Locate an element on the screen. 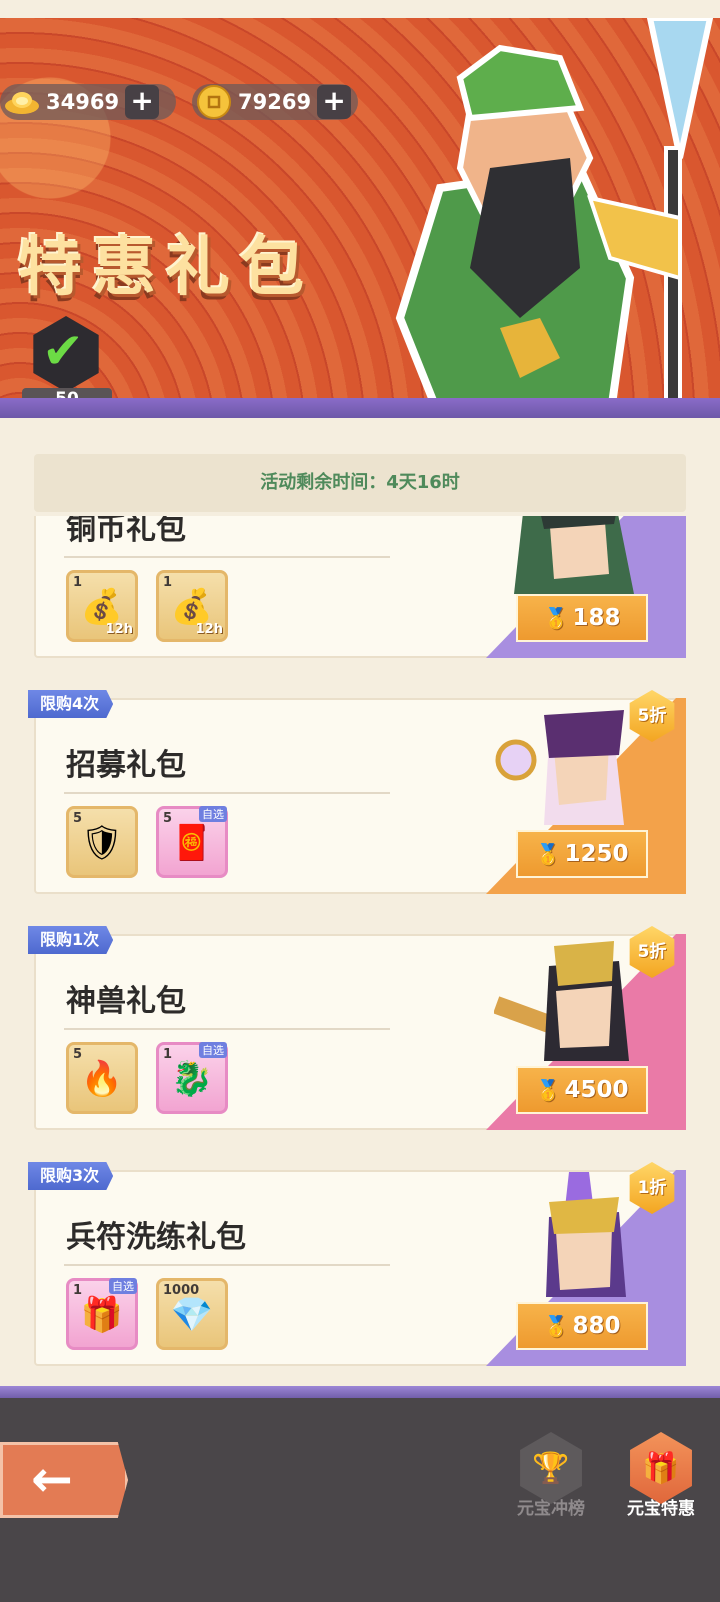 The width and height of the screenshot is (720, 1602). reward-item: 1 自选 🎁 is located at coordinates (102, 1314).